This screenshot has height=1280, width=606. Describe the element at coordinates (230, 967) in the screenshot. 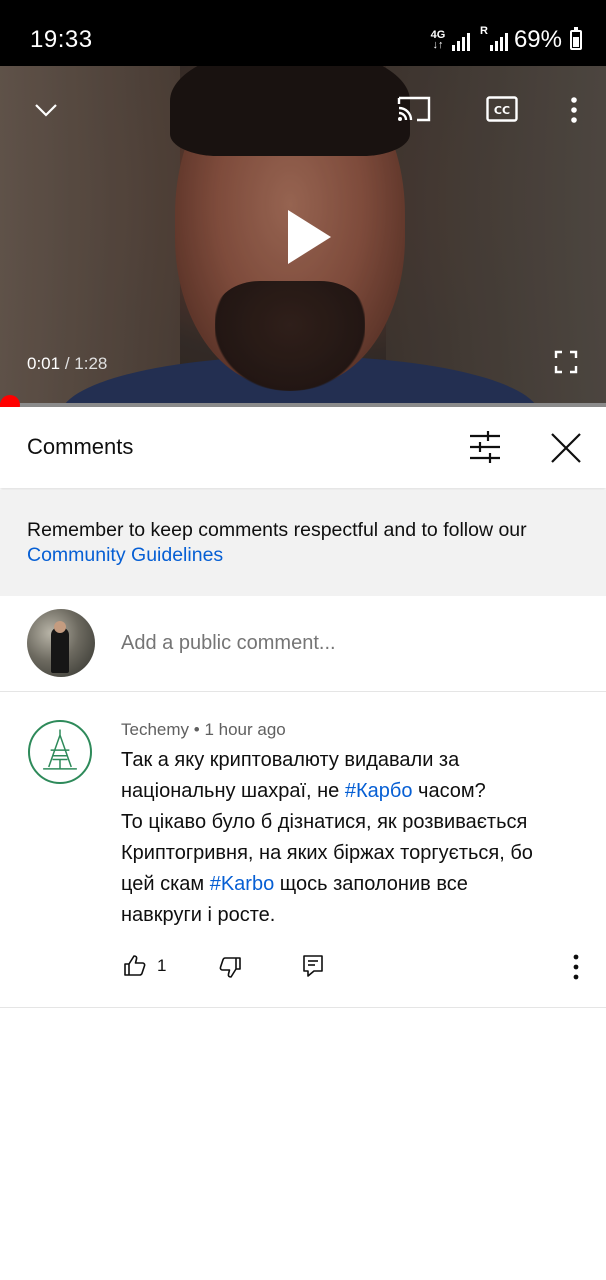

I see `thumbs-down-icon` at that location.